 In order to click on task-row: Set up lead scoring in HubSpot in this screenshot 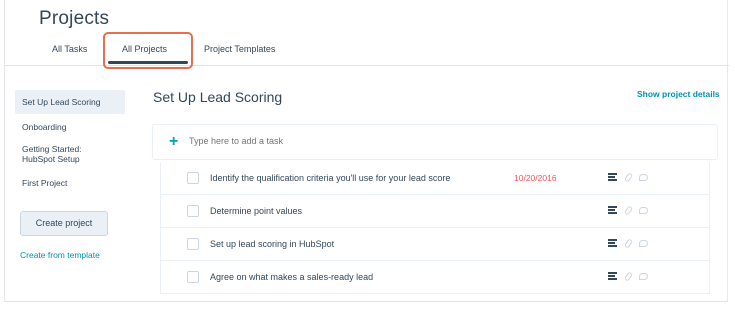, I will do `click(435, 244)`.